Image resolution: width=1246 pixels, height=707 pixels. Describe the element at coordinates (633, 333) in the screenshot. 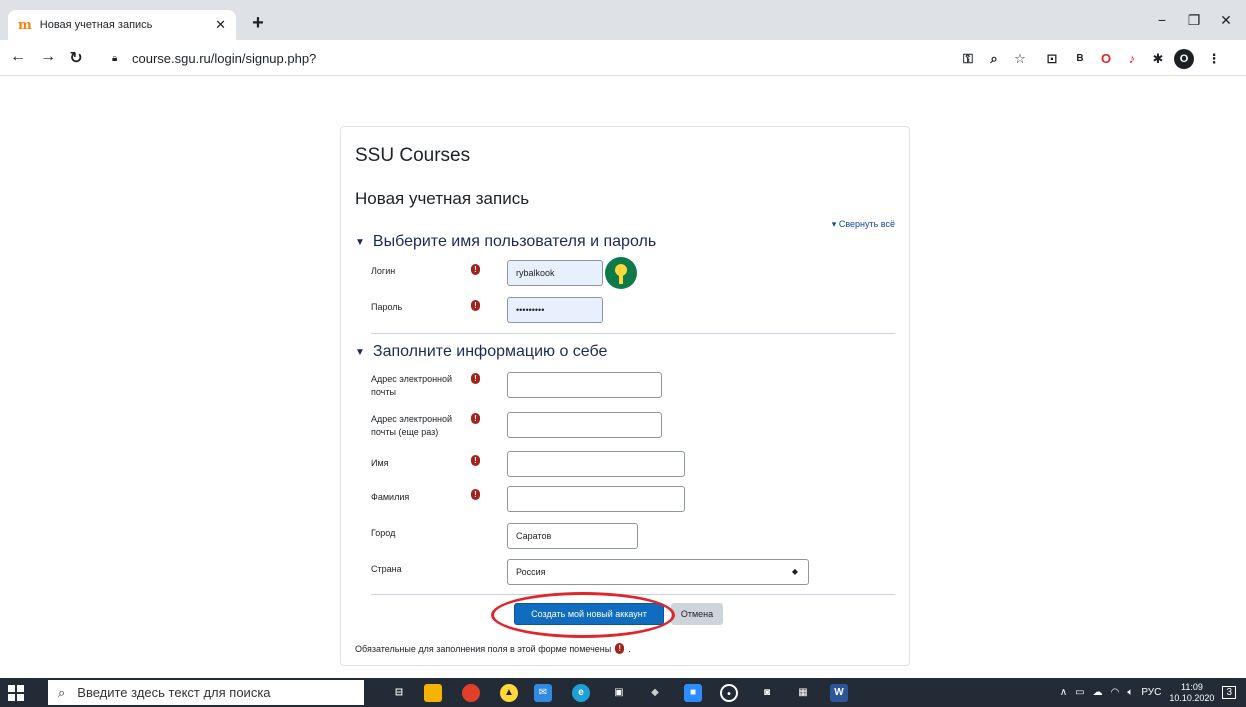

I see `section-divider` at that location.